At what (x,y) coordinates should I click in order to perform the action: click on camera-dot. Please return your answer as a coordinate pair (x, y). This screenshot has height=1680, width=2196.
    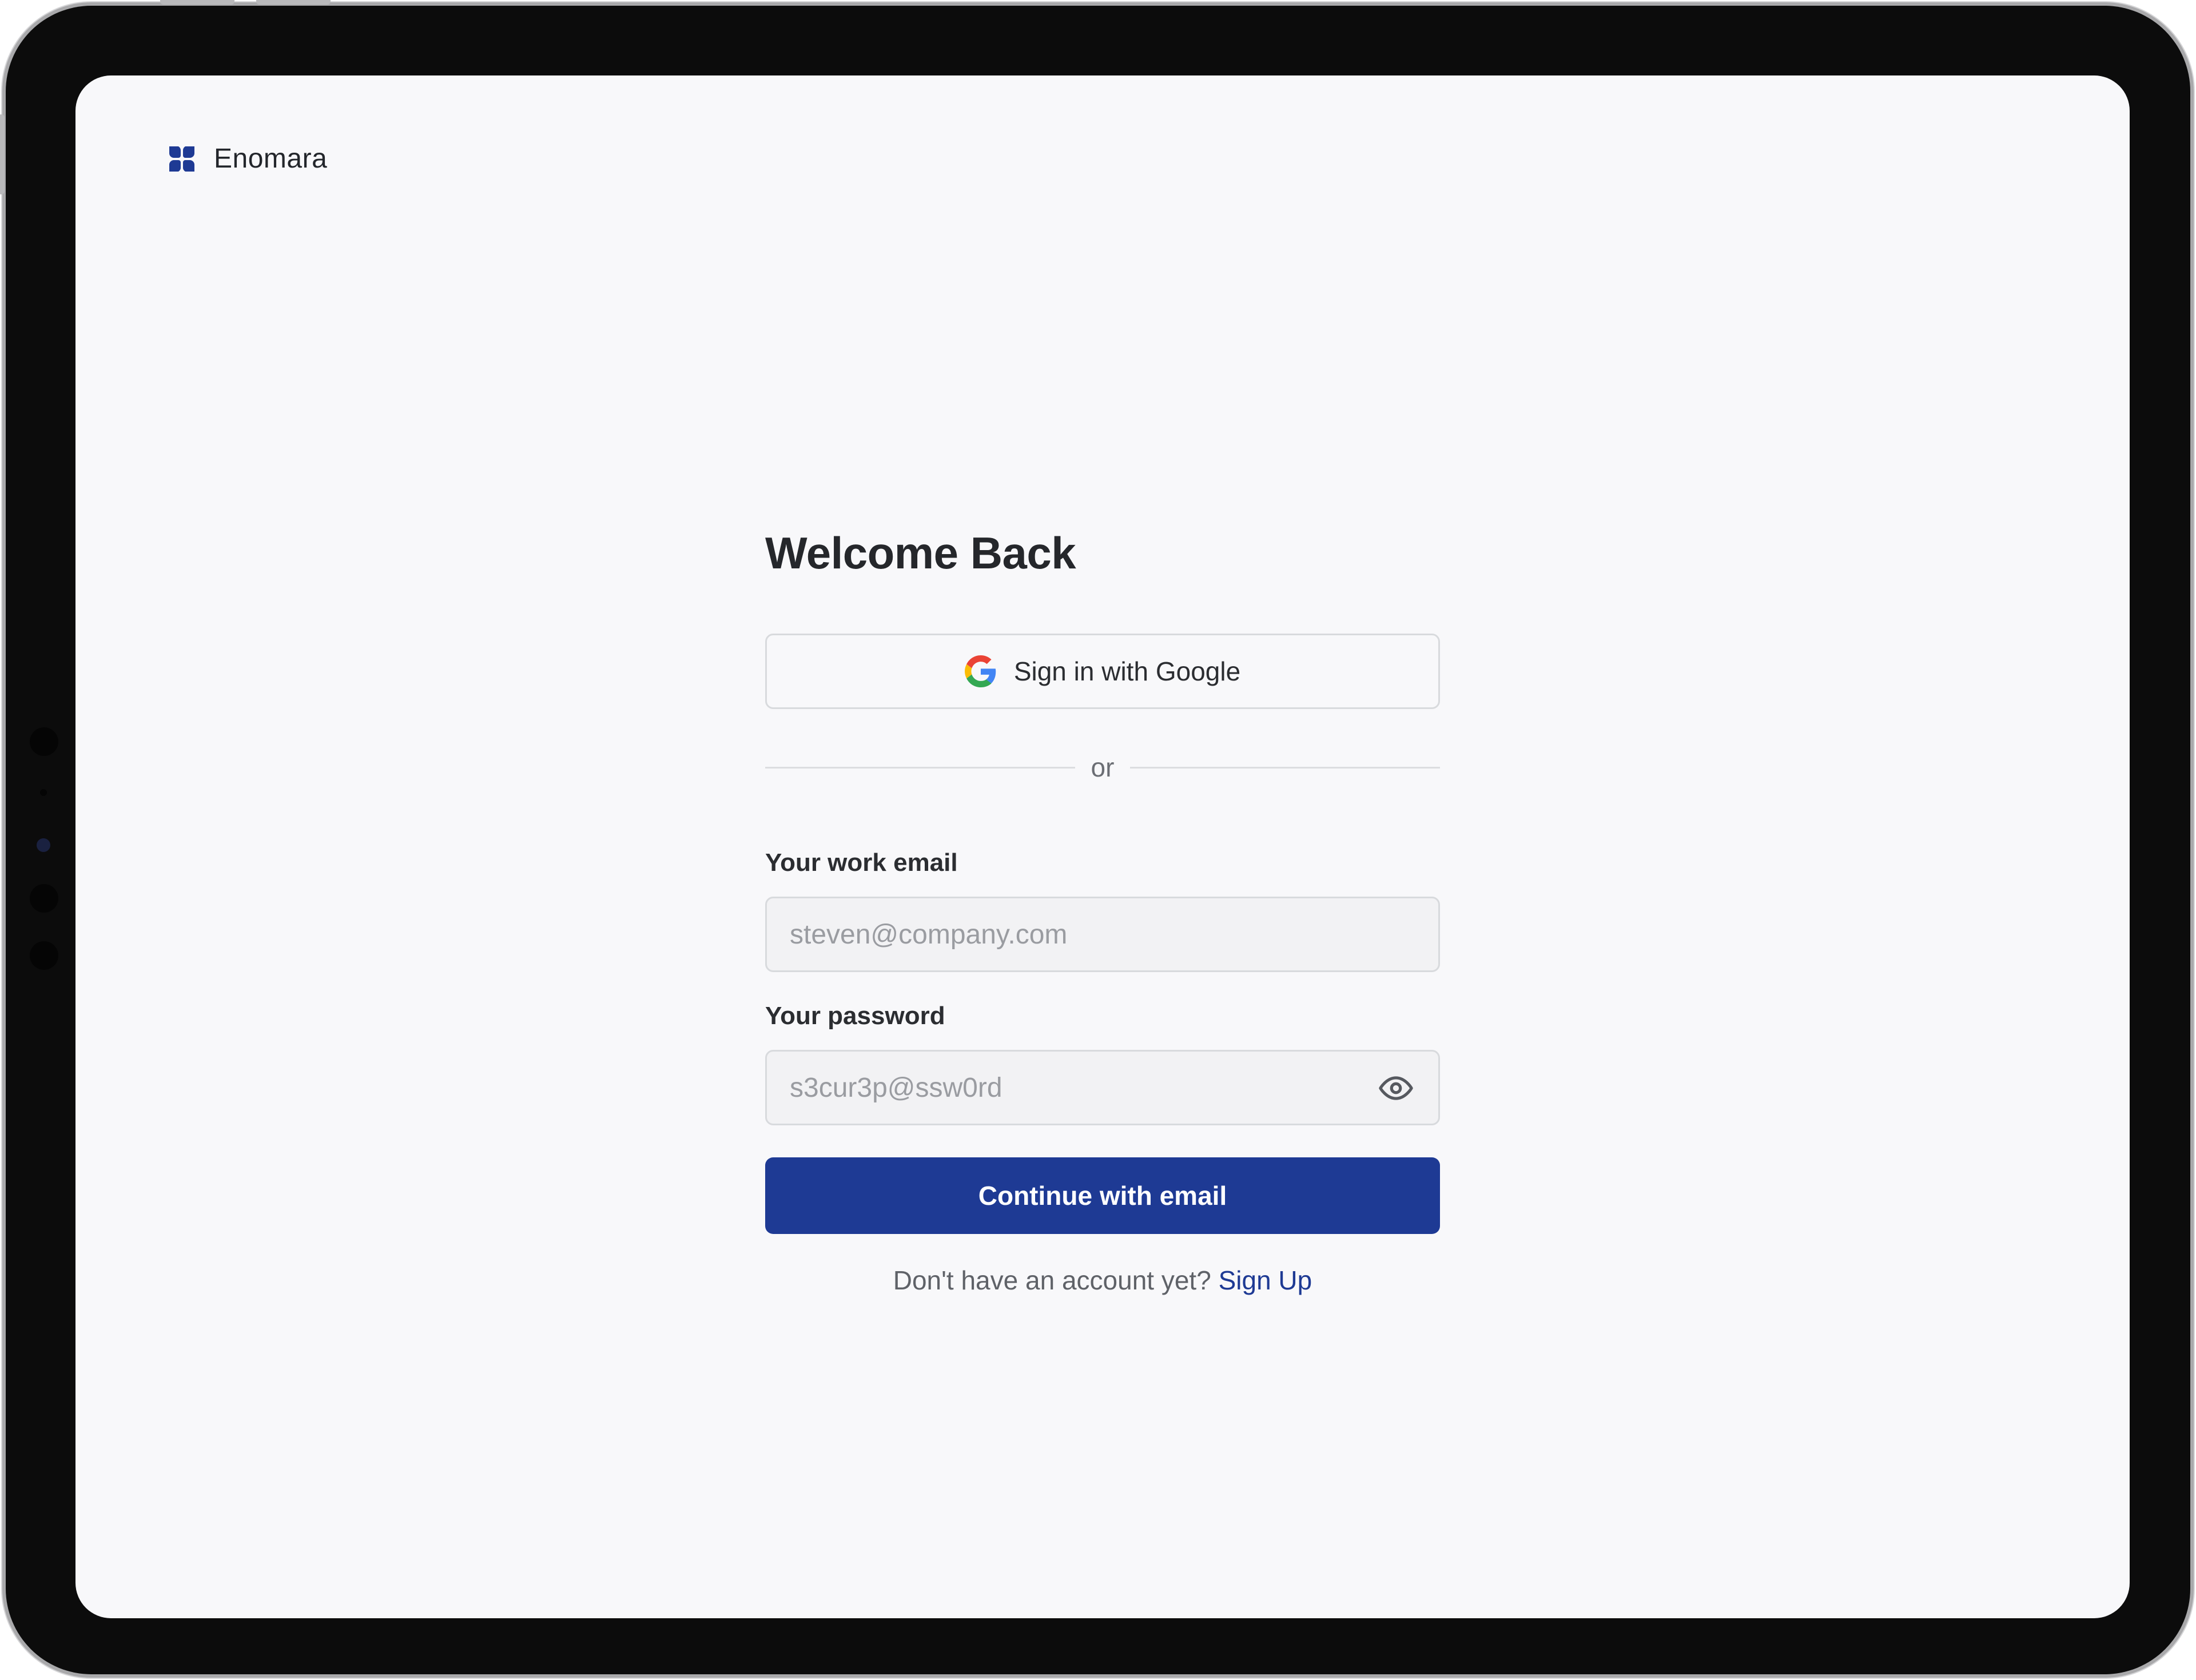
    Looking at the image, I should click on (44, 742).